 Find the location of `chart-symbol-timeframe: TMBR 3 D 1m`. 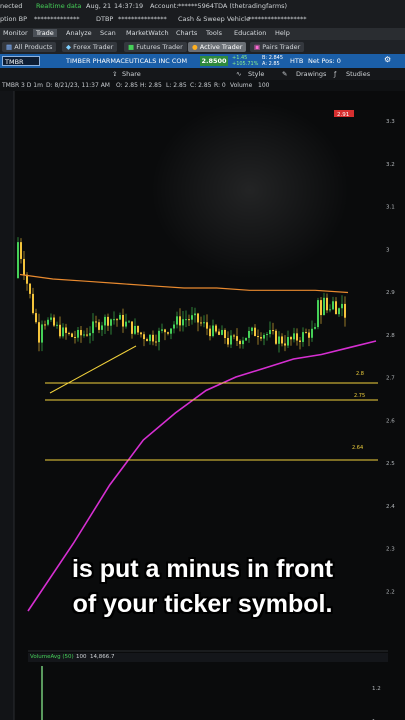

chart-symbol-timeframe: TMBR 3 D 1m is located at coordinates (22, 85).